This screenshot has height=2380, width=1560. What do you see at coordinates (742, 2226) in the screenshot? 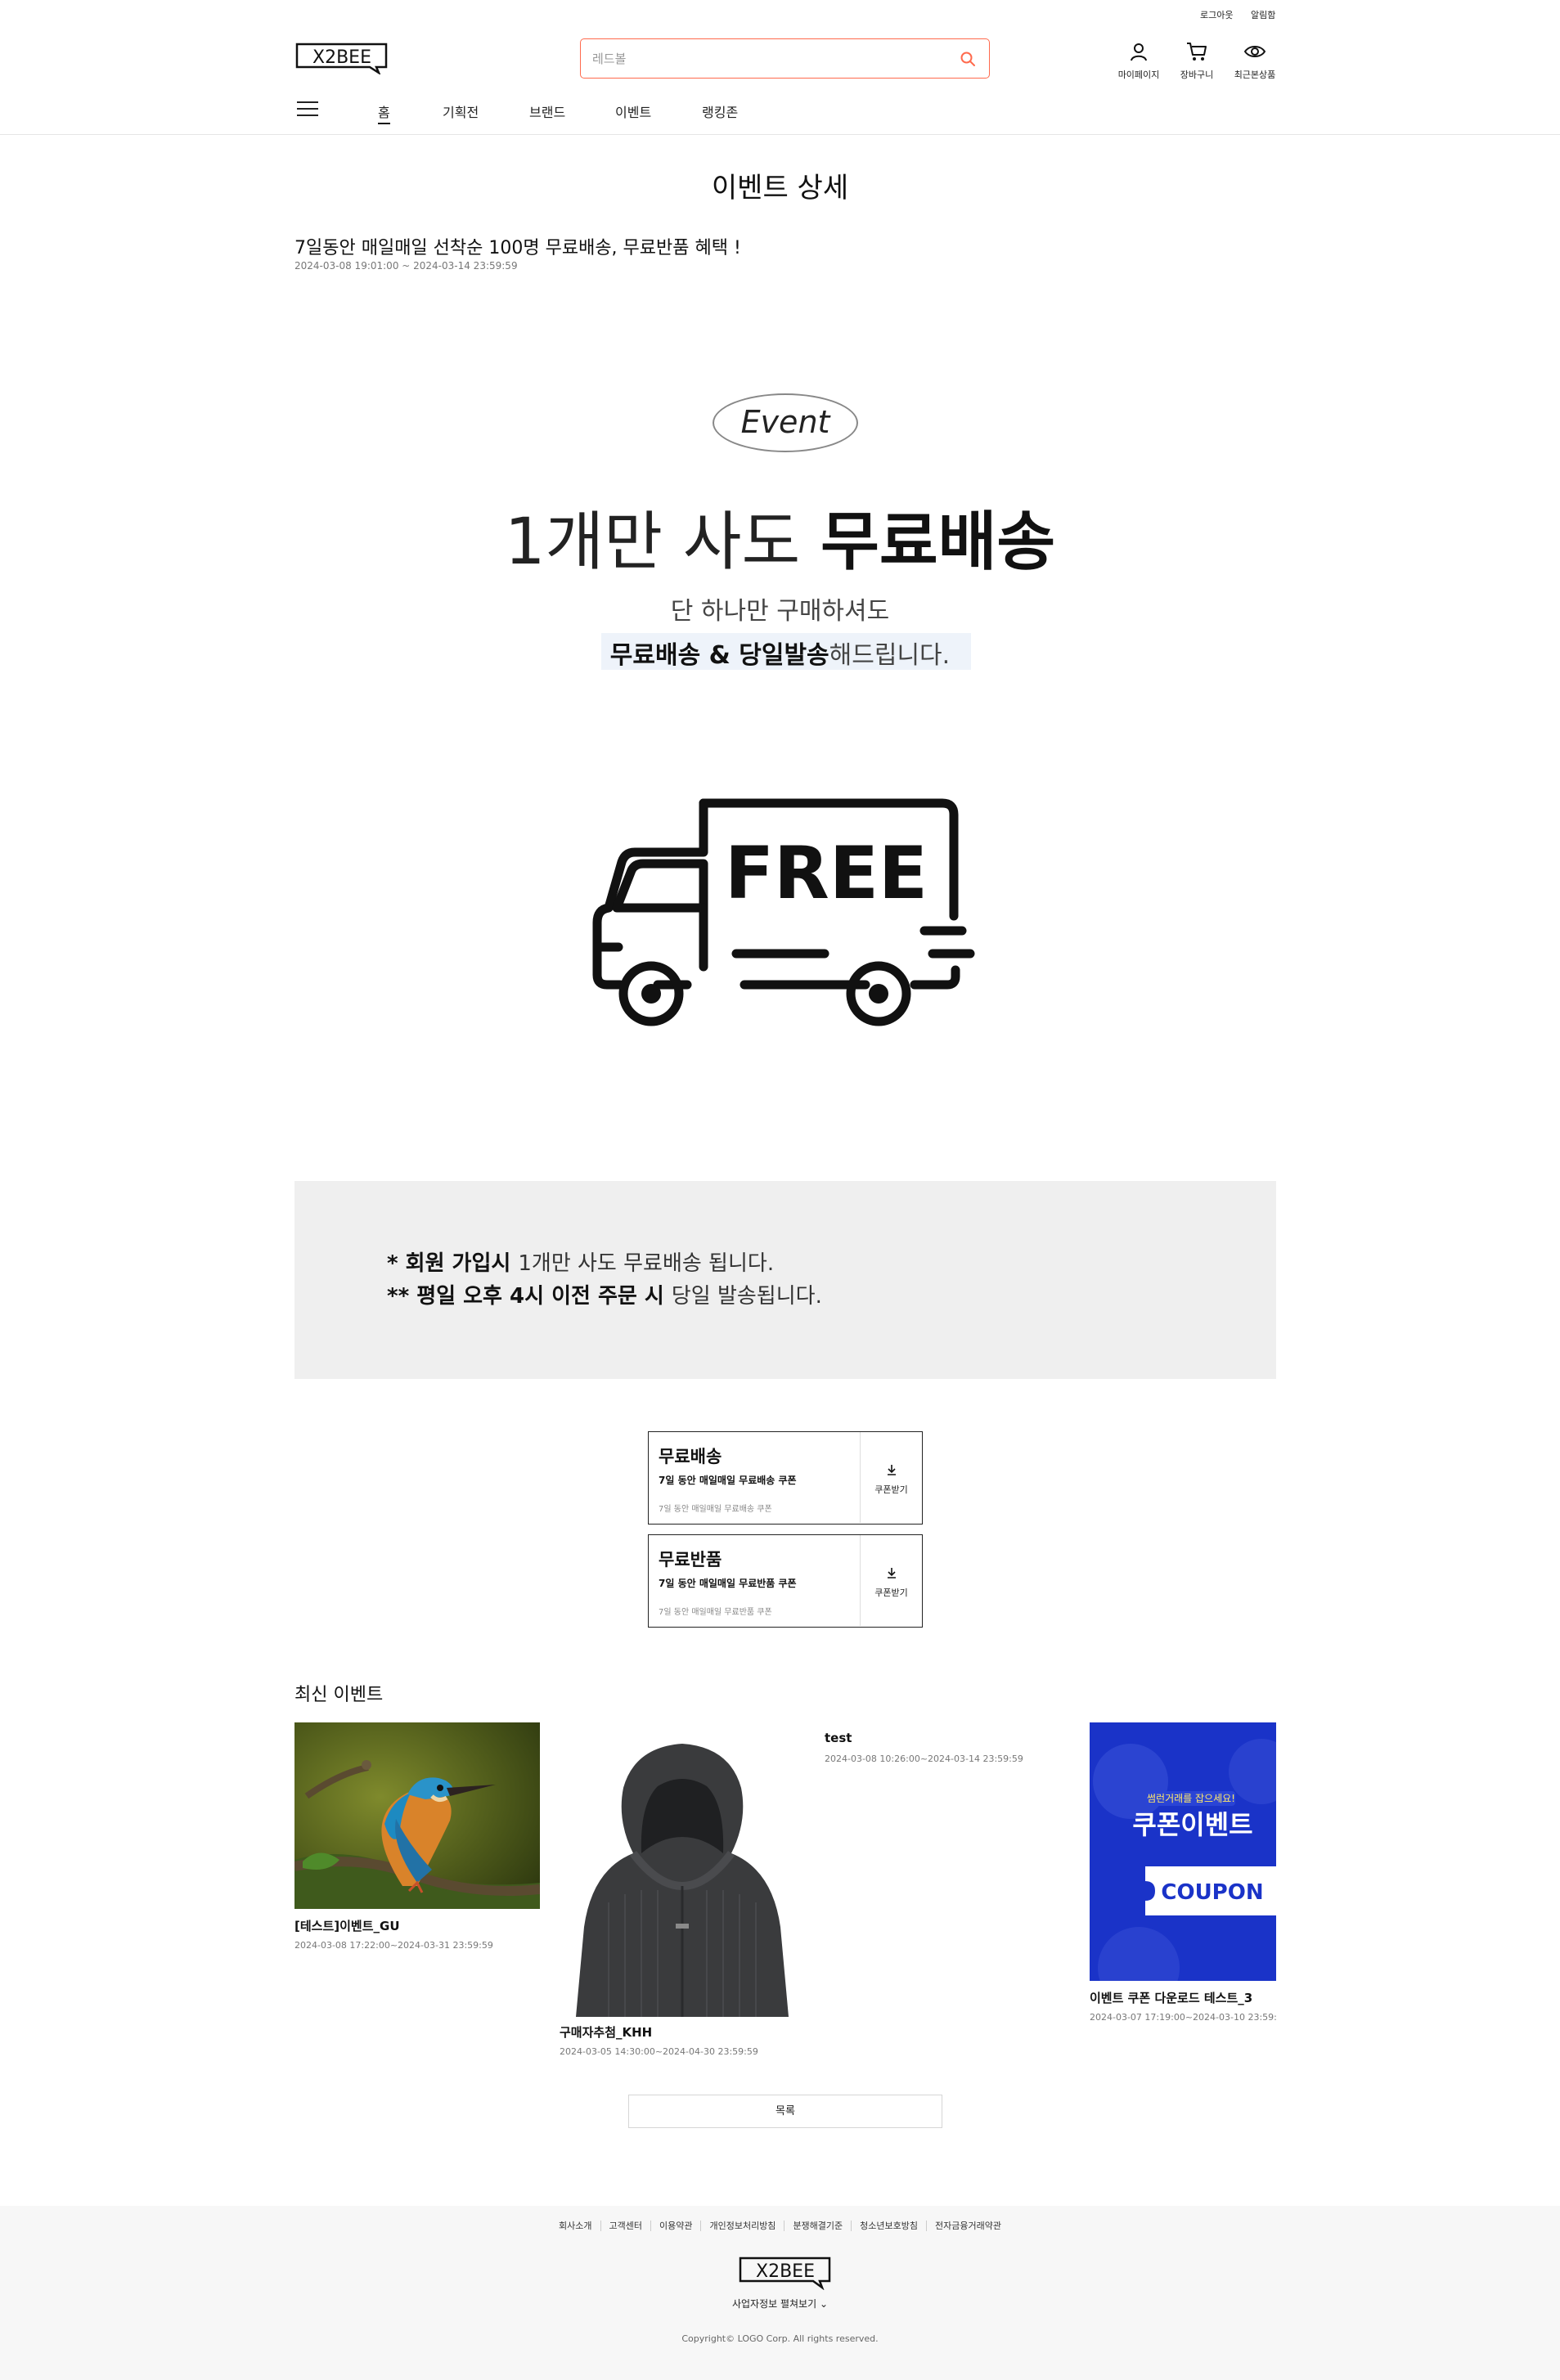
I see `footer-link-privacy: 개인정보처리방침` at bounding box center [742, 2226].